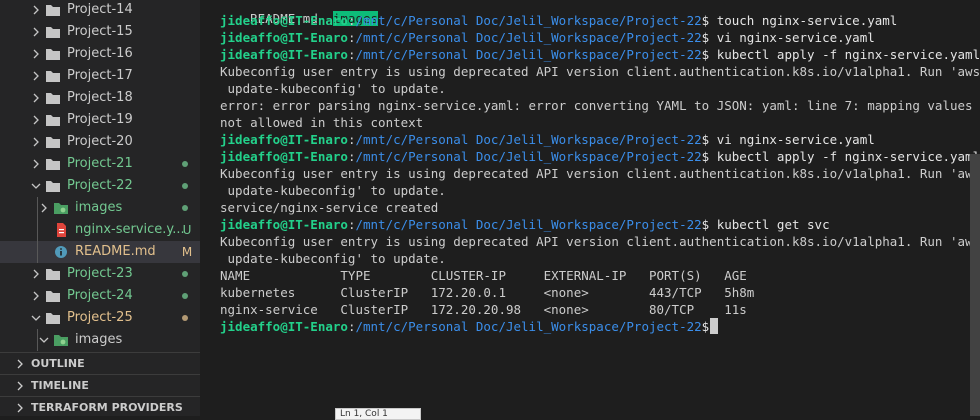  I want to click on terminal-top-line: README.md images, so click(299, 13).